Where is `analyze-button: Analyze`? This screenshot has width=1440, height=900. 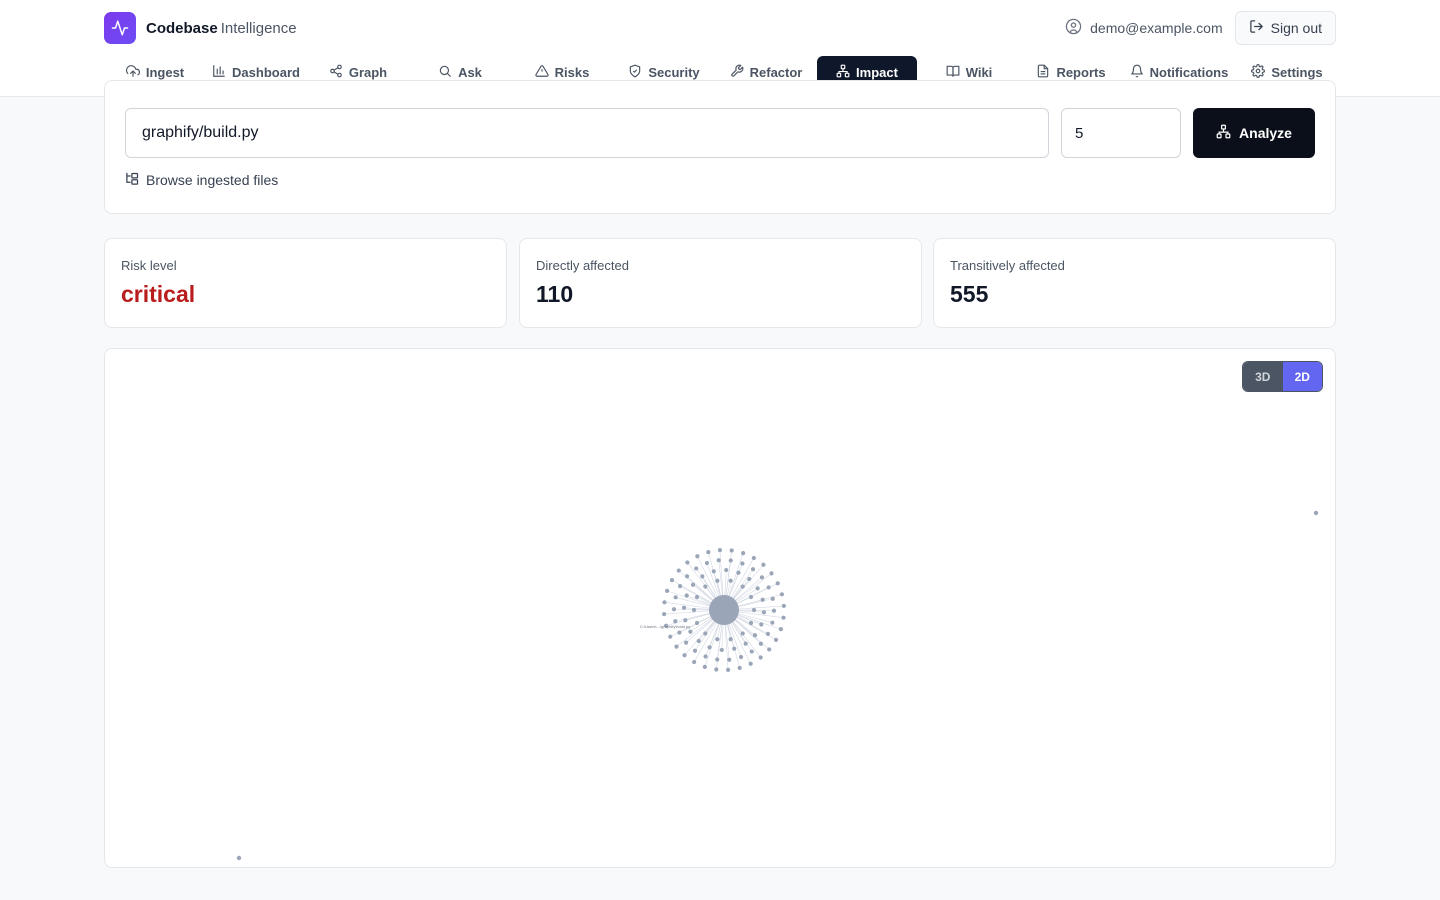
analyze-button: Analyze is located at coordinates (1254, 133).